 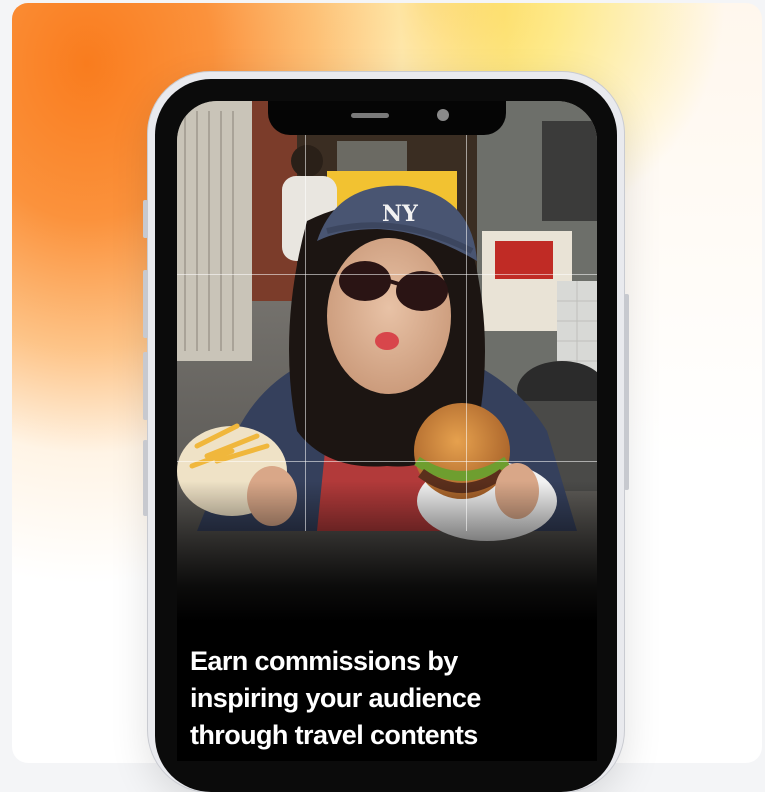 I want to click on phone-volume-down-button, so click(x=145, y=386).